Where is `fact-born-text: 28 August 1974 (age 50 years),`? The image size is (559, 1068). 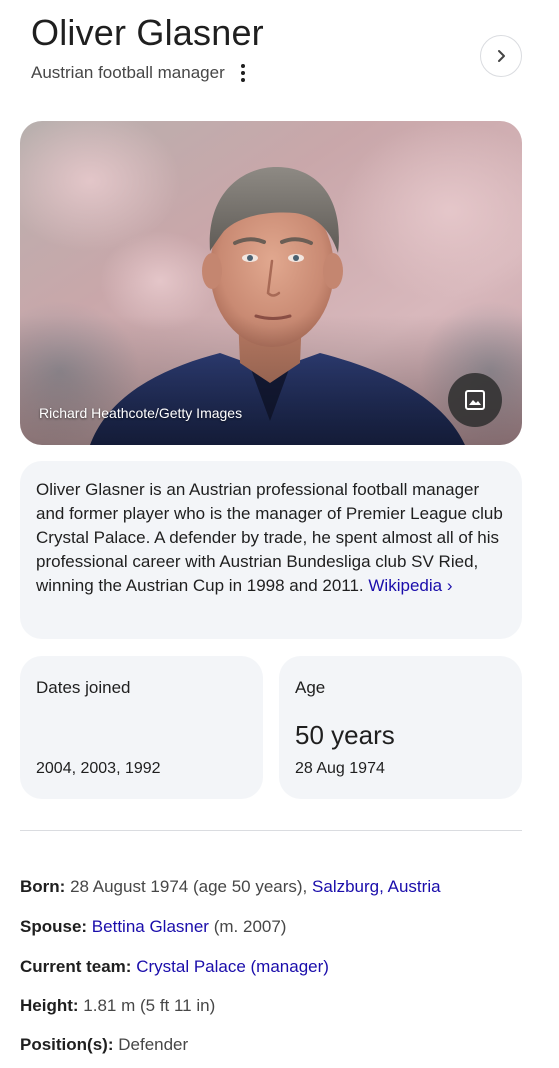 fact-born-text: 28 August 1974 (age 50 years), is located at coordinates (189, 886).